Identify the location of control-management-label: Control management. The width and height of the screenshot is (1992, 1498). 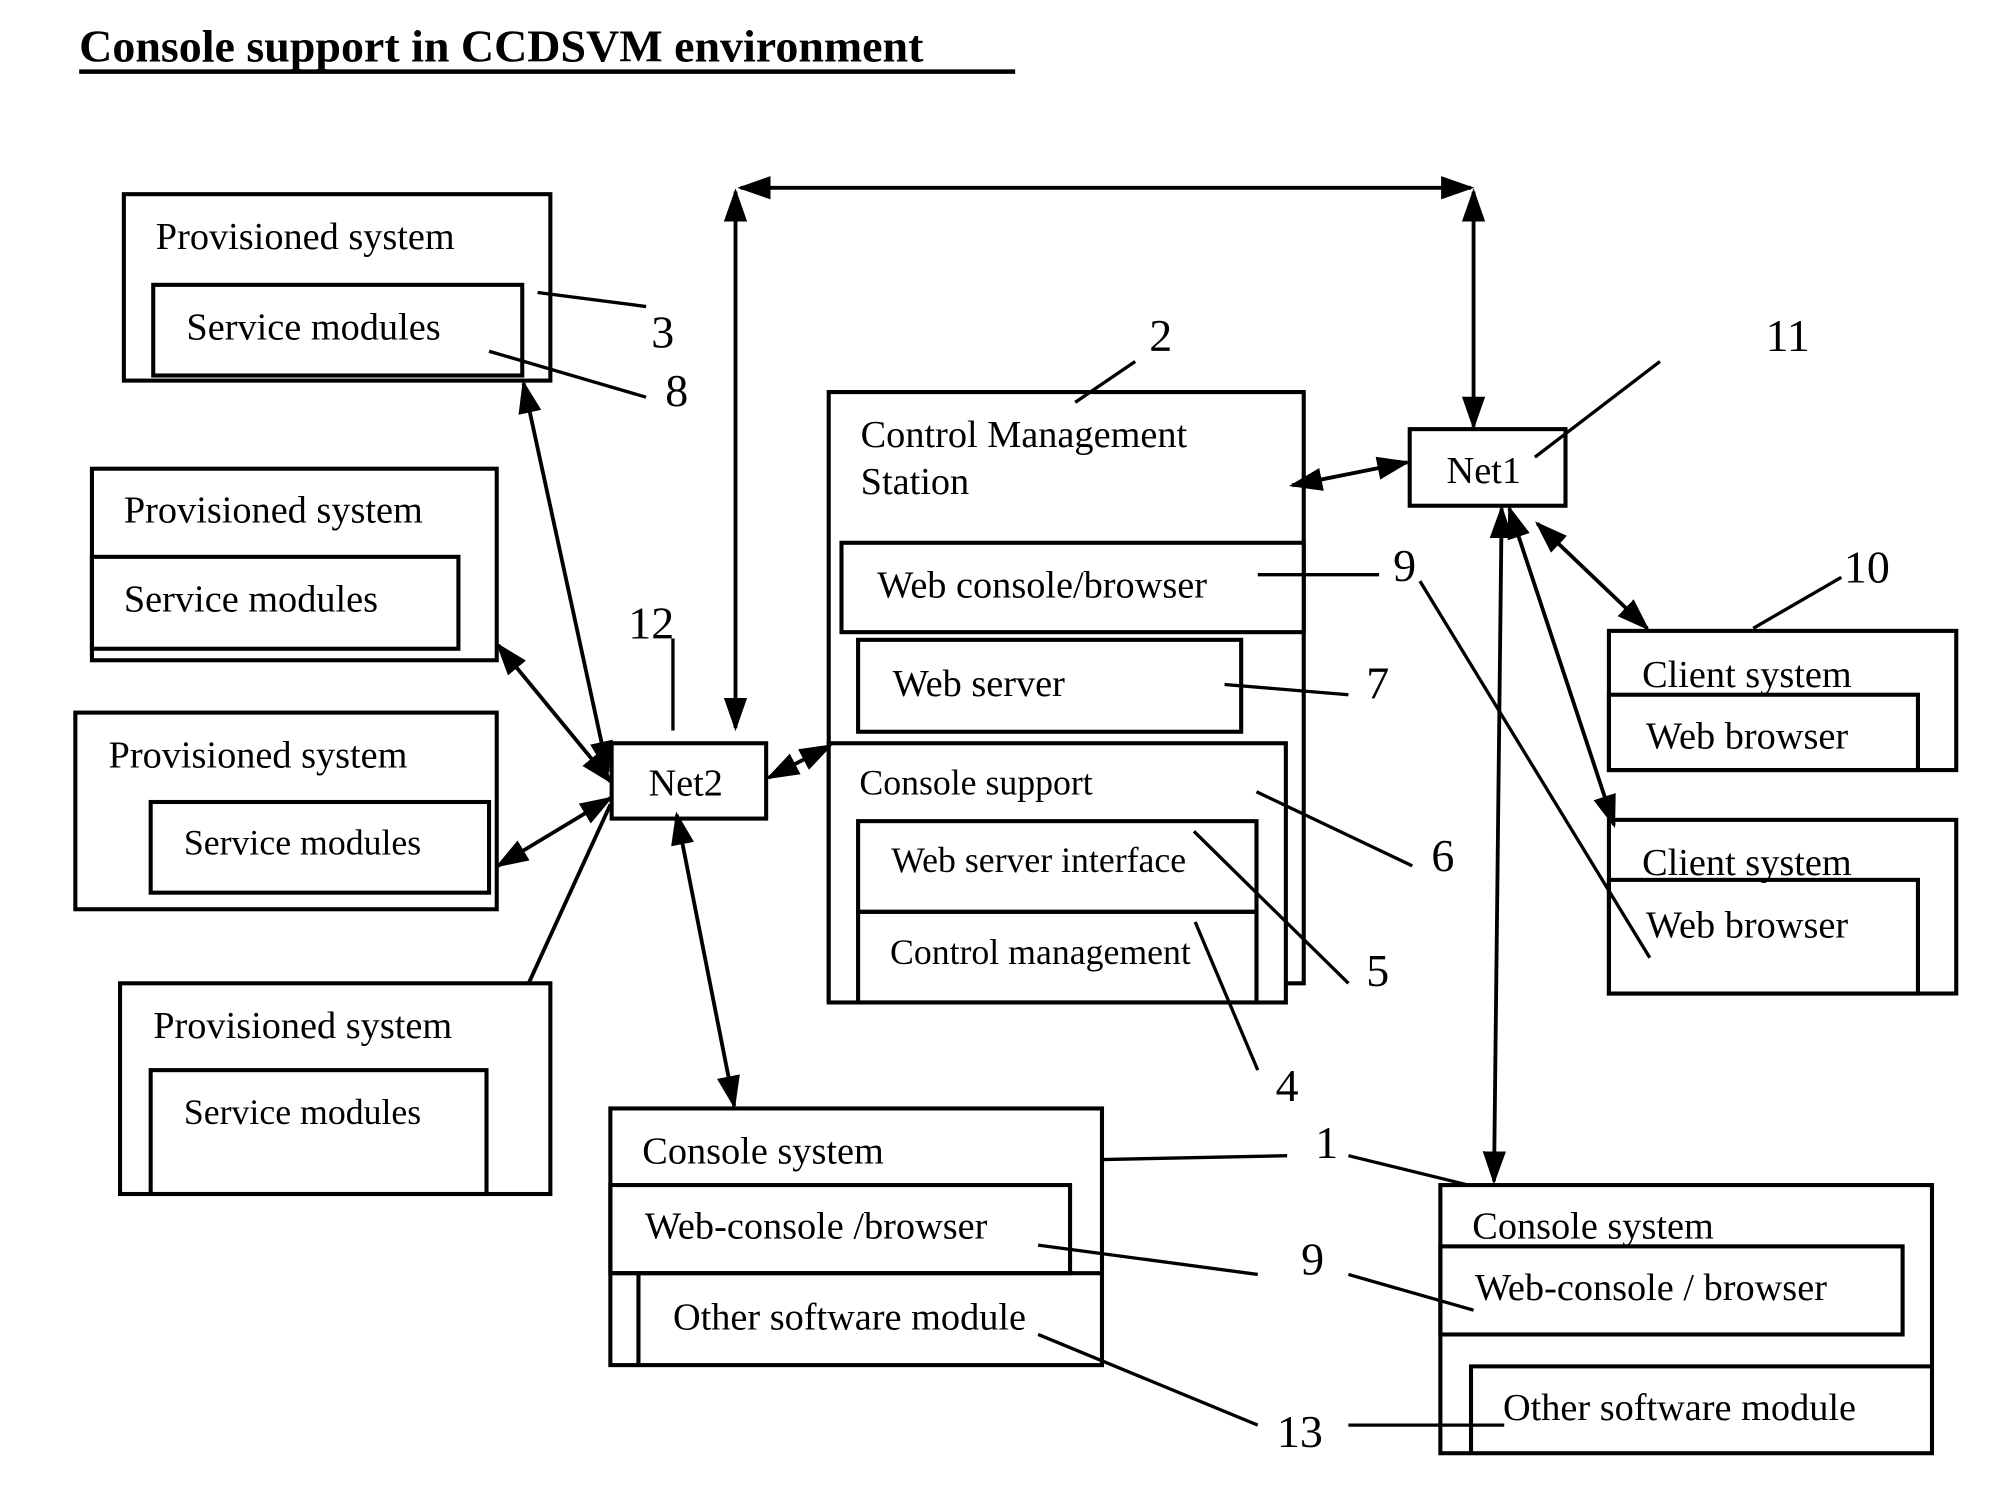
(1040, 952).